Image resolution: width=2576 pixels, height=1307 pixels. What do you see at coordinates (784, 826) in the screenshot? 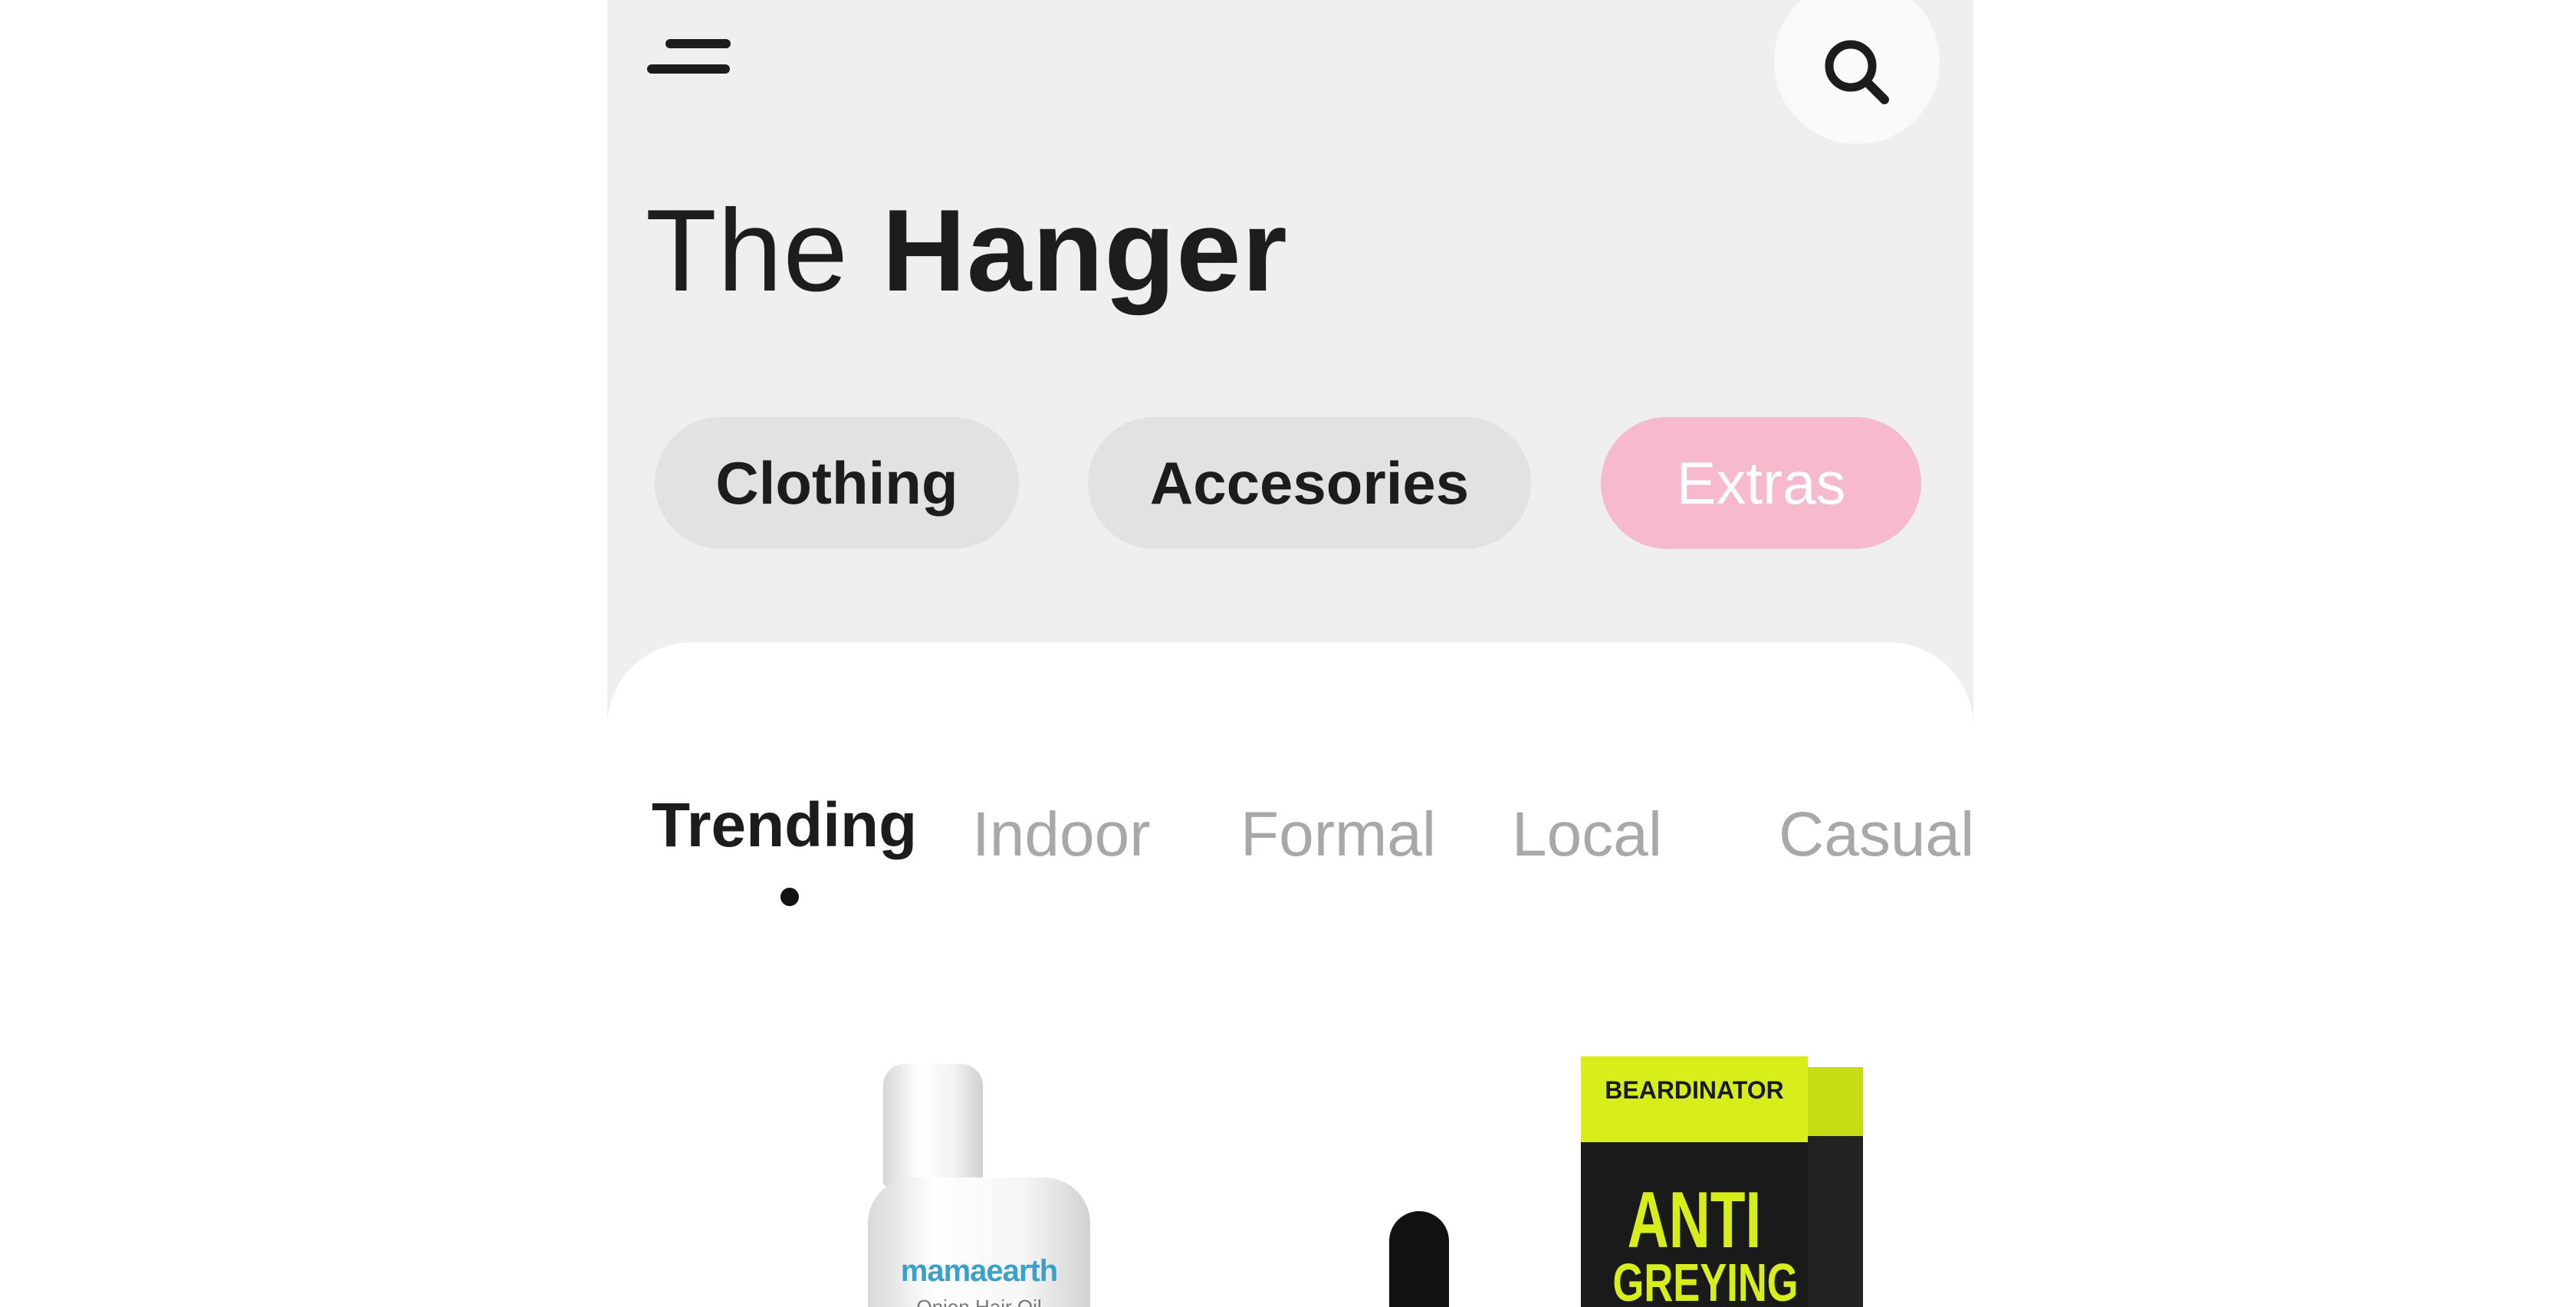
I see `tab-trending: Trending` at bounding box center [784, 826].